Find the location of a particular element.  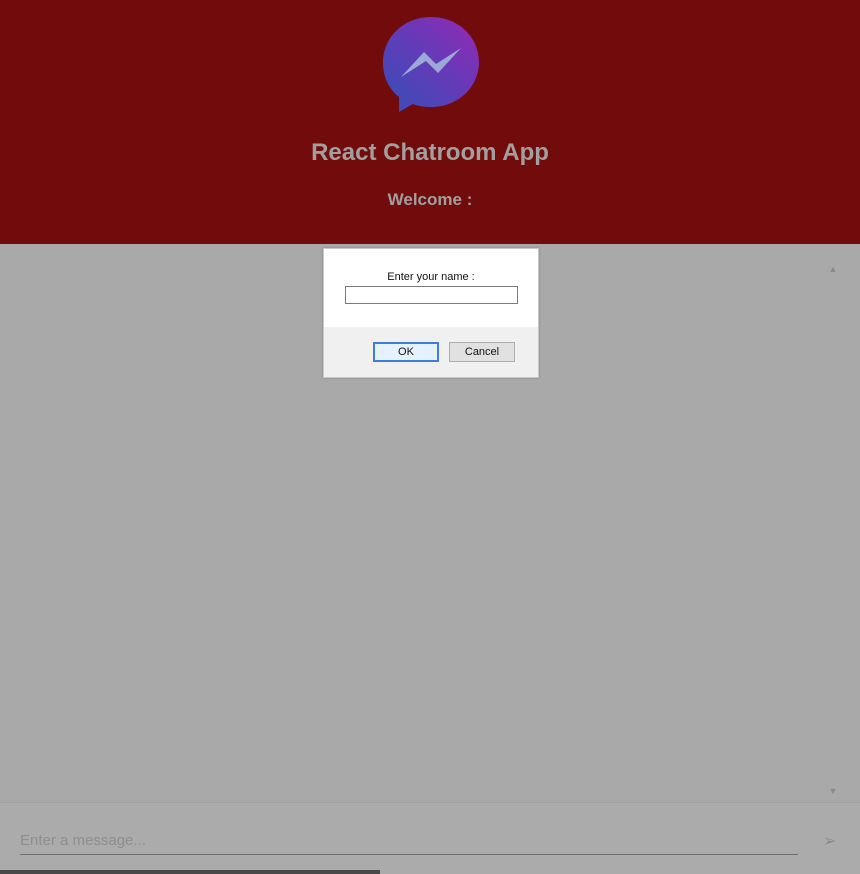

message-input is located at coordinates (409, 841).